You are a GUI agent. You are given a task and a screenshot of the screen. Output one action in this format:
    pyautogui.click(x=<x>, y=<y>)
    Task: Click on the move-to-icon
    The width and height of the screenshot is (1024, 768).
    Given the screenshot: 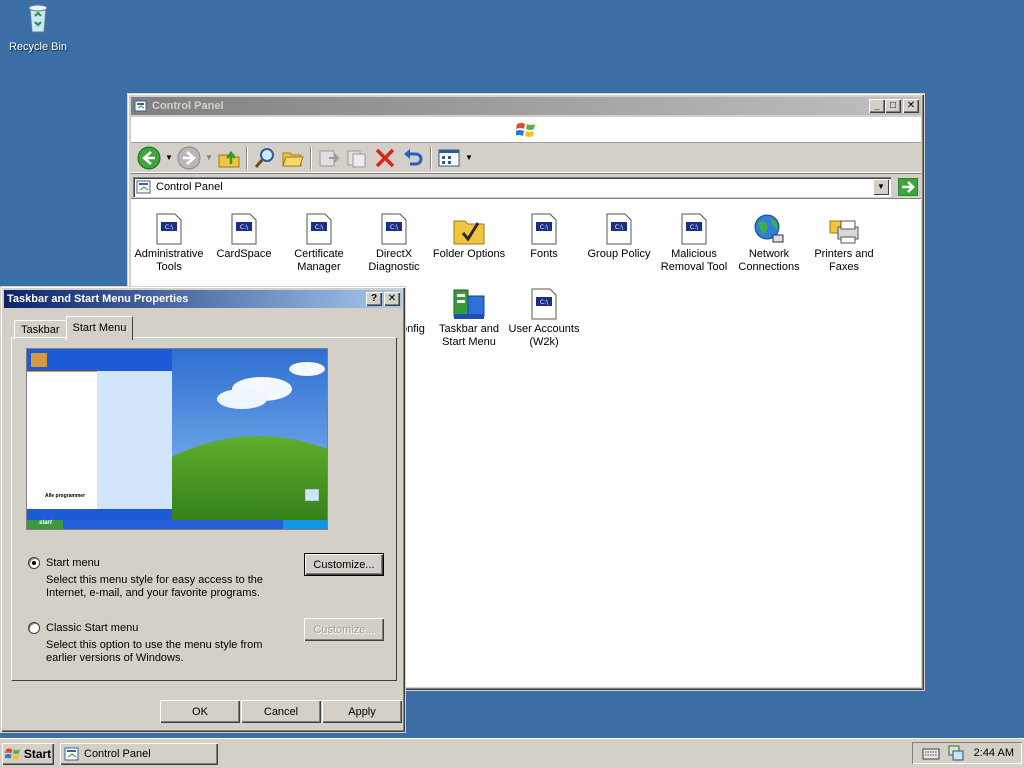 What is the action you would take?
    pyautogui.click(x=329, y=158)
    